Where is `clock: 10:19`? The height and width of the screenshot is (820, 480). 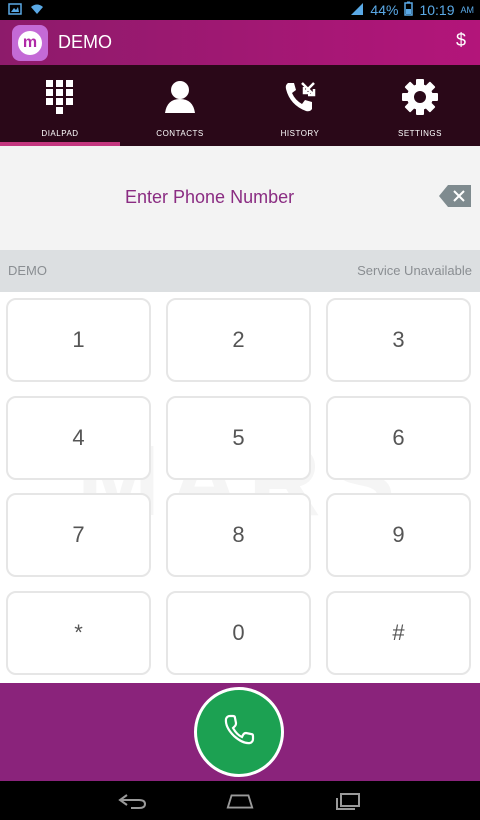
clock: 10:19 is located at coordinates (437, 10).